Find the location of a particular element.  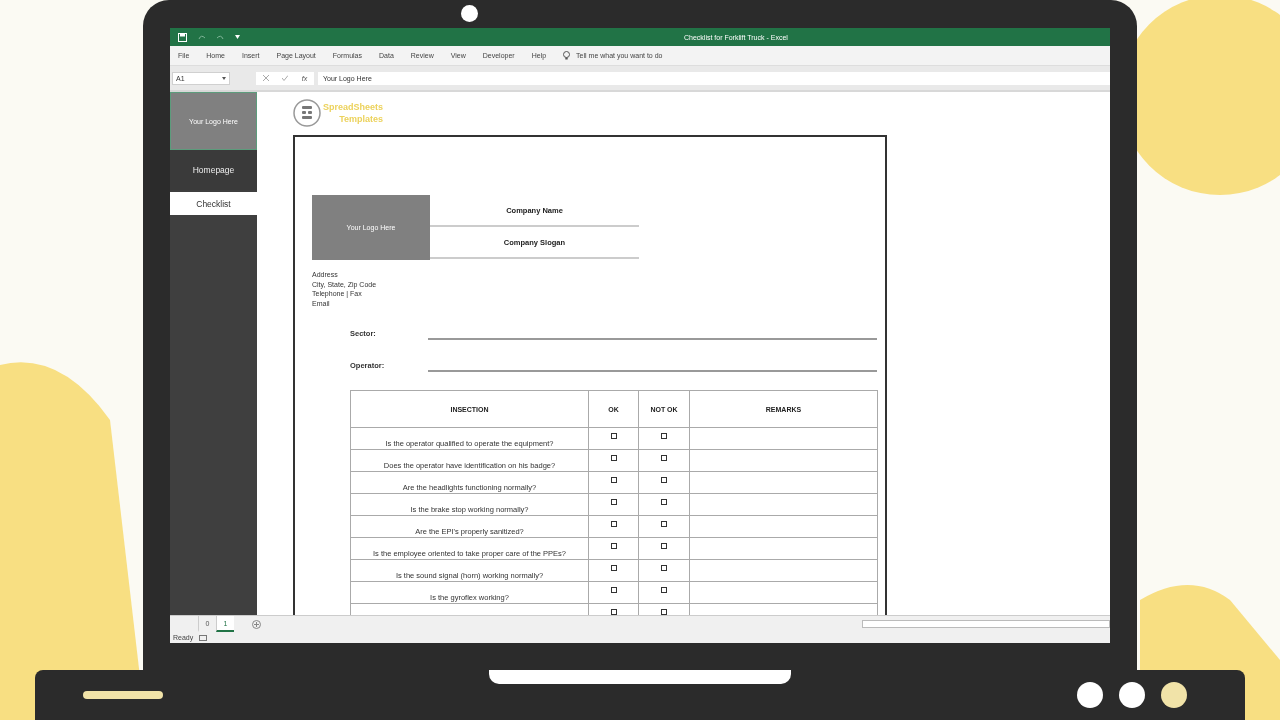

sidebar-item: Checklist is located at coordinates (213, 203).